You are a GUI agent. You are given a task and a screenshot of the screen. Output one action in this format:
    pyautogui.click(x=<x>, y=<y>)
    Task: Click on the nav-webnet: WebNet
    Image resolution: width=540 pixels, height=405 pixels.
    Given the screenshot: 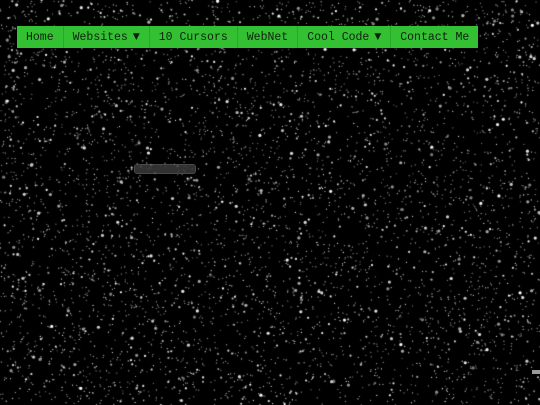 What is the action you would take?
    pyautogui.click(x=268, y=37)
    